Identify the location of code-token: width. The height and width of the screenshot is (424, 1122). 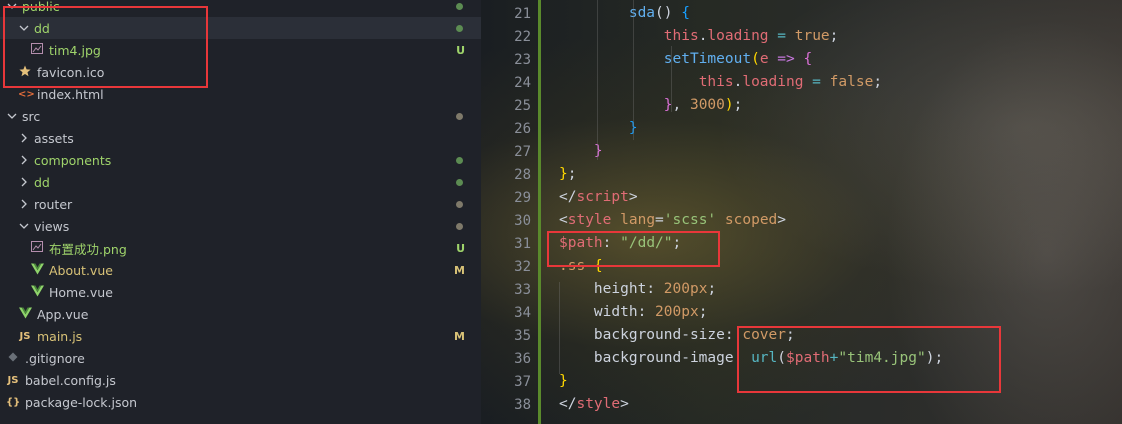
(615, 312).